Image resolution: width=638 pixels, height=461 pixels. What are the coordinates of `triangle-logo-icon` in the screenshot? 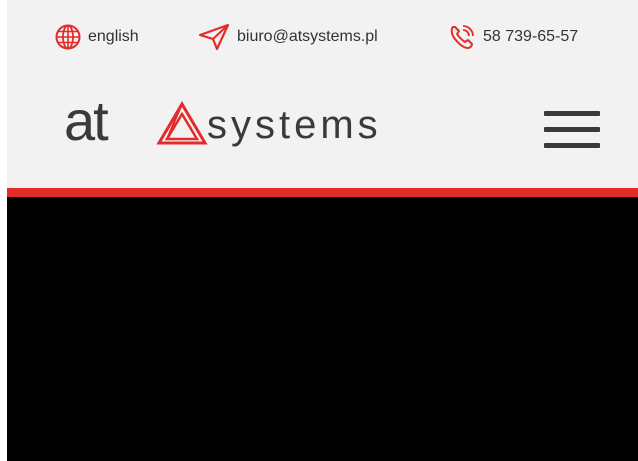 It's located at (182, 126).